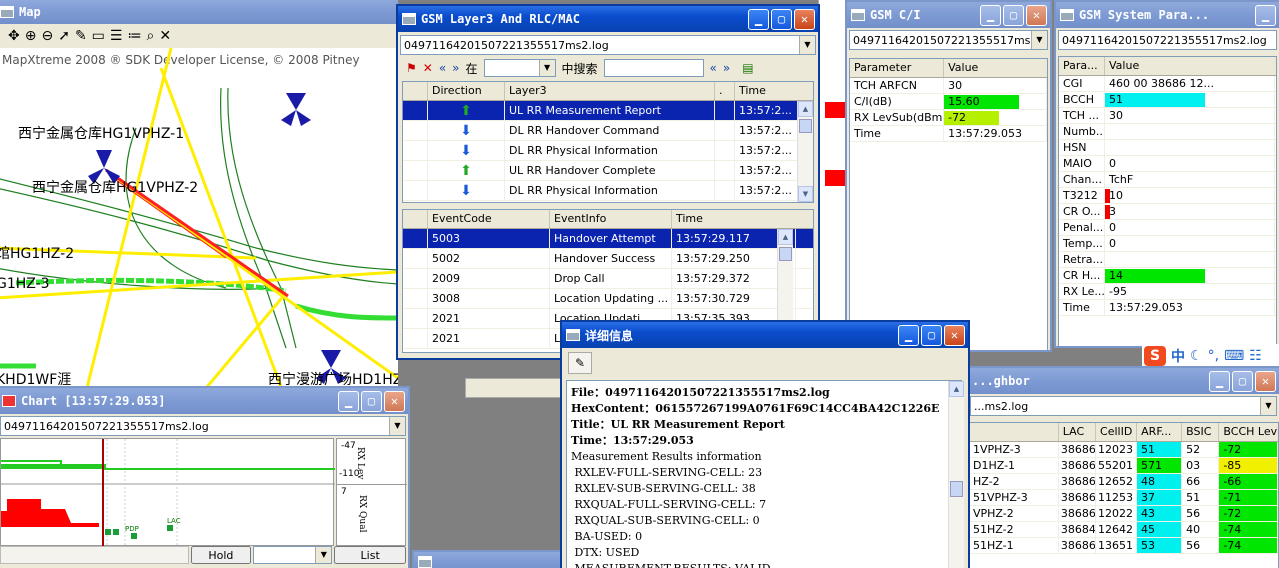 This screenshot has width=1279, height=568. I want to click on table-row: BCCH 51, so click(1167, 100).